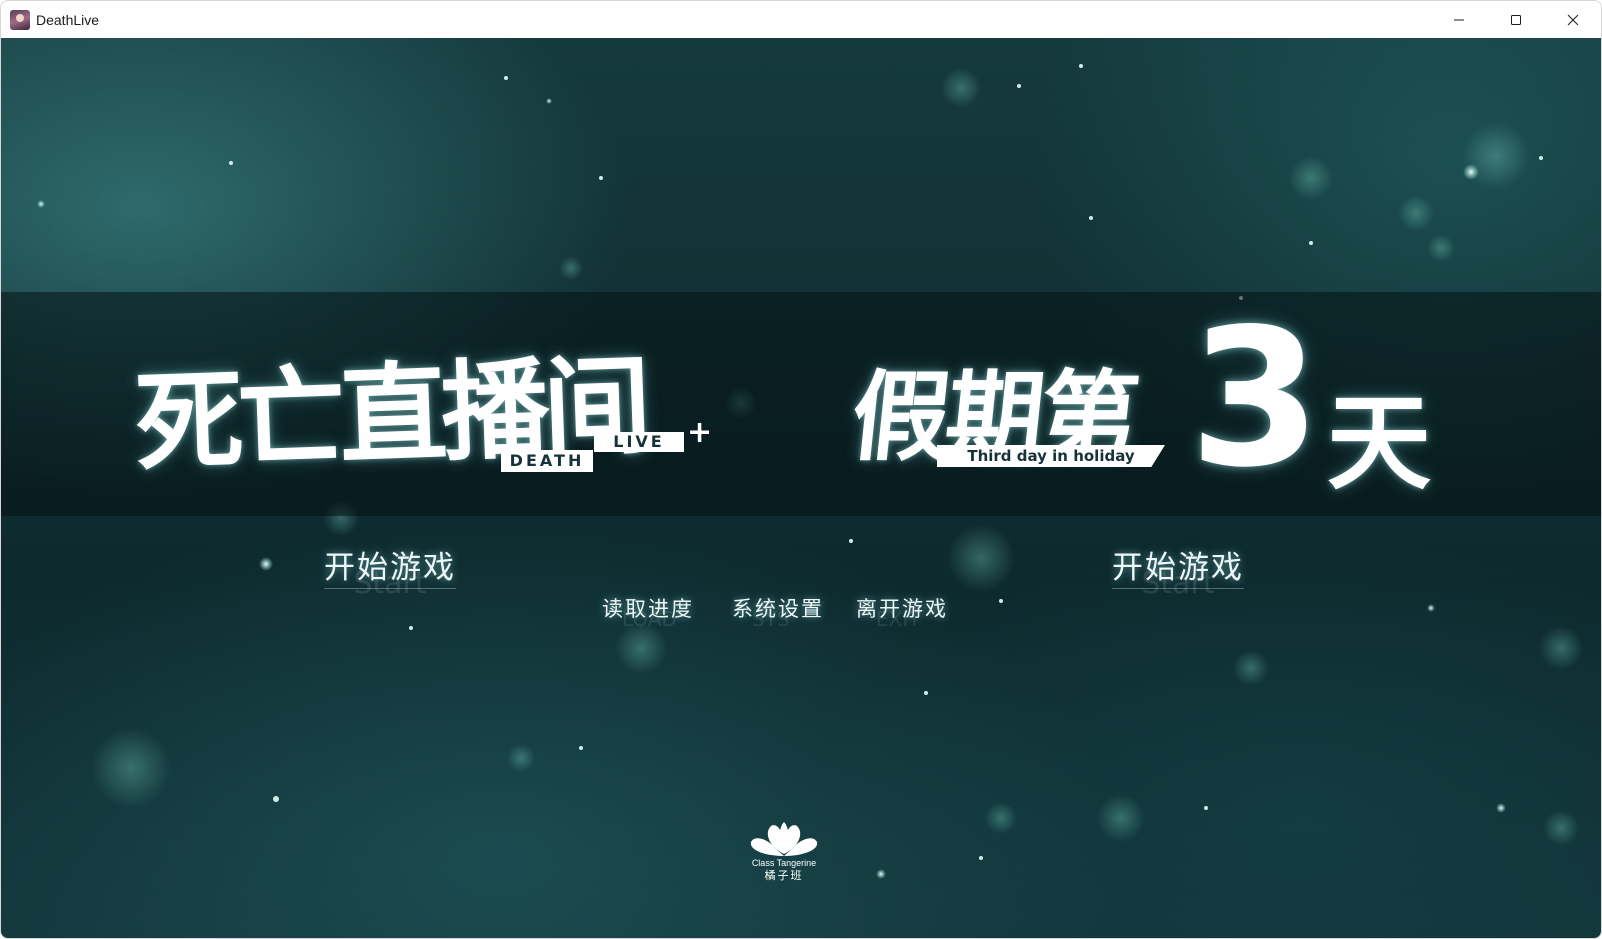 Image resolution: width=1602 pixels, height=939 pixels. Describe the element at coordinates (902, 609) in the screenshot. I see `exit-label: 离开游戏` at that location.